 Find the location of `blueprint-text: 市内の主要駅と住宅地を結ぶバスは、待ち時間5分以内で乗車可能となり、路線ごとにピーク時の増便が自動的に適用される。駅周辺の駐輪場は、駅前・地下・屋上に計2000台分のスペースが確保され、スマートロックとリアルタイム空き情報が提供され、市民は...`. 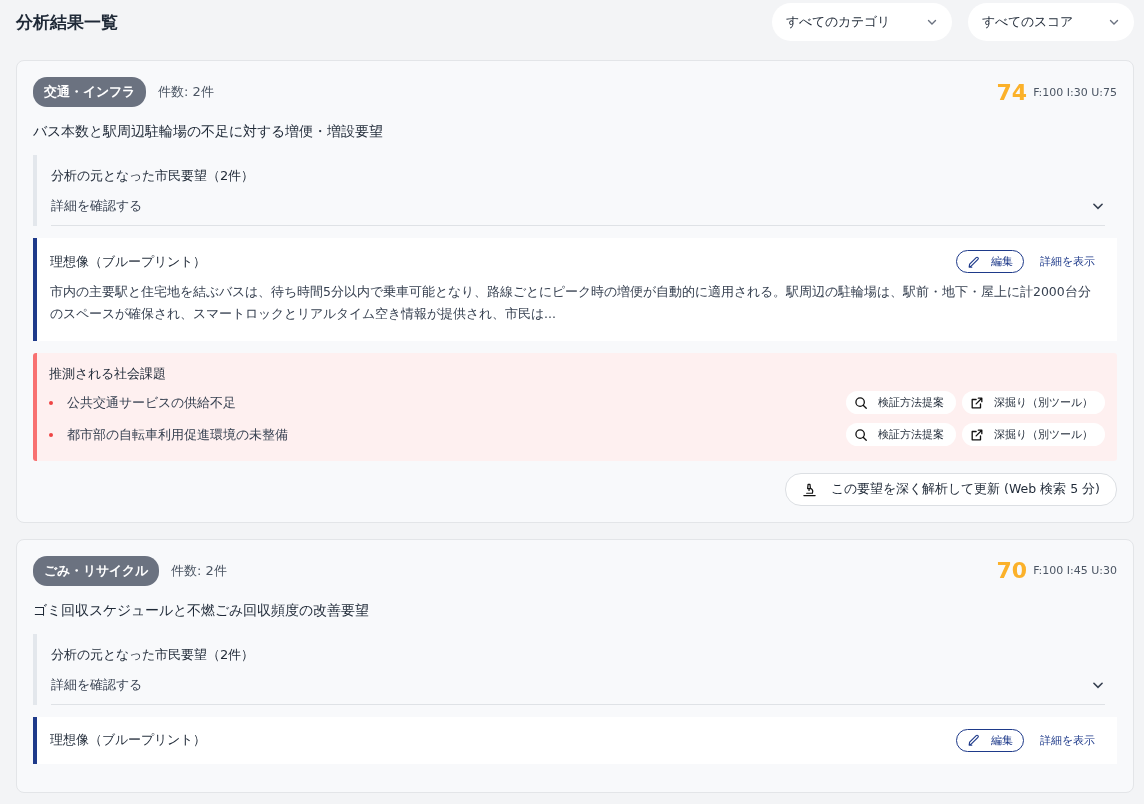

blueprint-text: 市内の主要駅と住宅地を結ぶバスは、待ち時間5分以内で乗車可能となり、路線ごとにピーク時の増便が自動的に適用される。駅周辺の駐輪場は、駅前・地下・屋上に計2000台分のスペースが確保され、スマートロックとリアルタイム空き情報が提供され、市民は... is located at coordinates (571, 303).